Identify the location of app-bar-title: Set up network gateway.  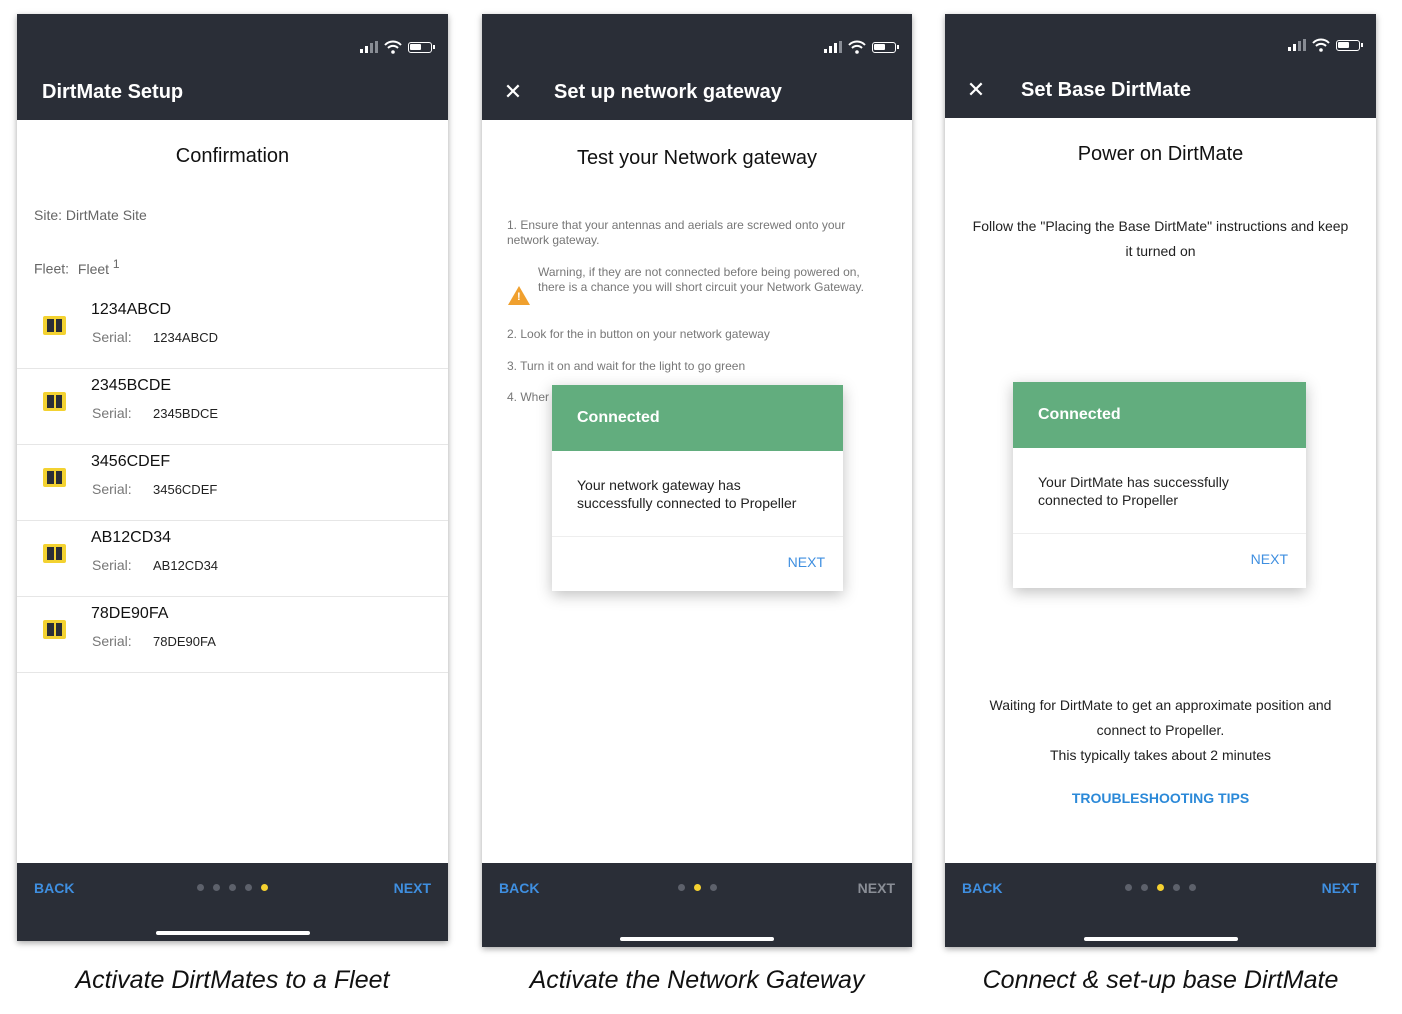
(668, 91).